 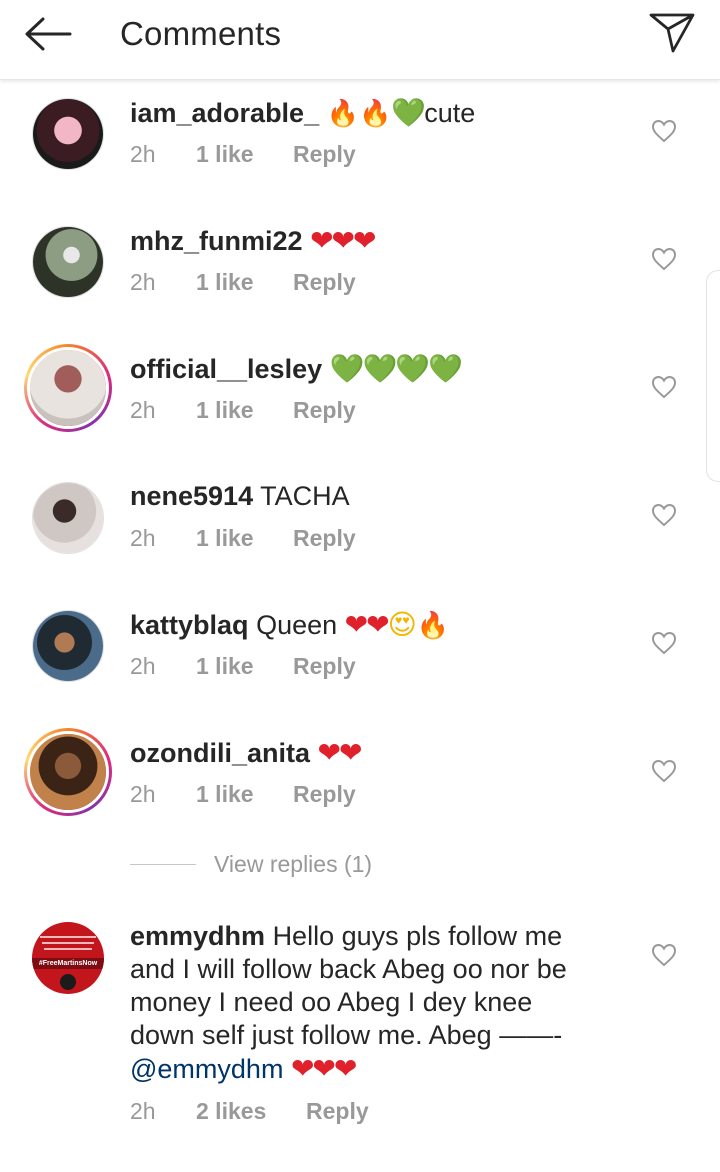 What do you see at coordinates (189, 625) in the screenshot?
I see `comment-username: kattyblaq` at bounding box center [189, 625].